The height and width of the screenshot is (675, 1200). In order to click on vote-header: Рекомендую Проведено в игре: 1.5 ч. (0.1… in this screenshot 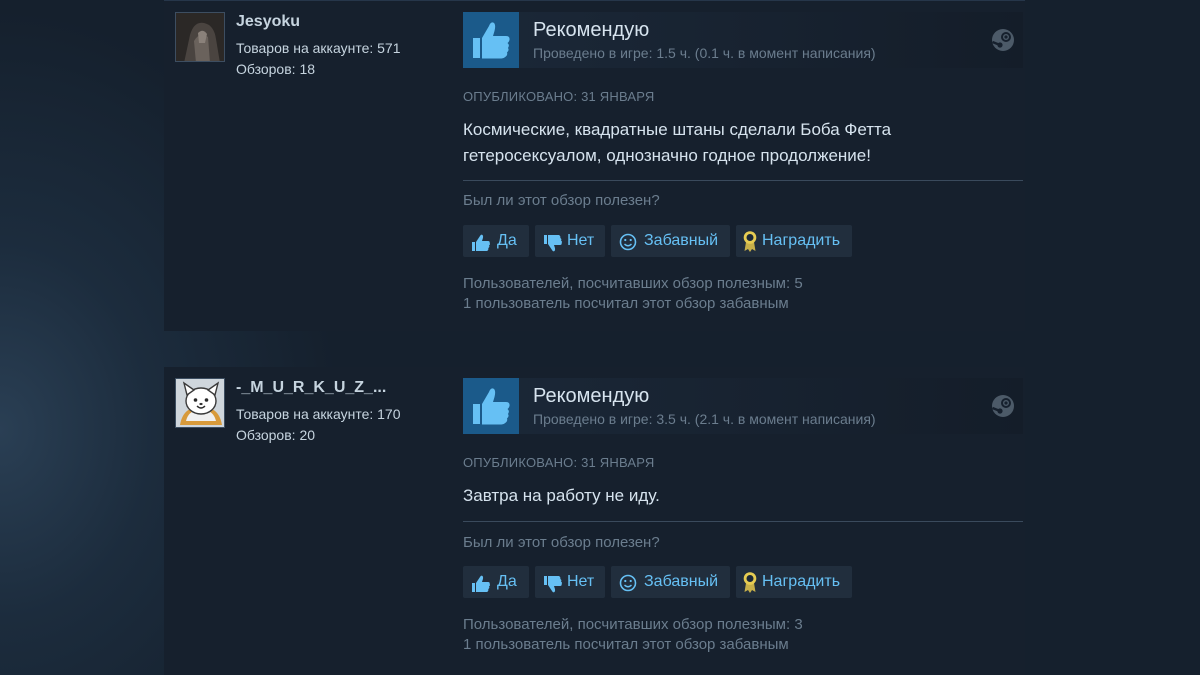, I will do `click(743, 40)`.